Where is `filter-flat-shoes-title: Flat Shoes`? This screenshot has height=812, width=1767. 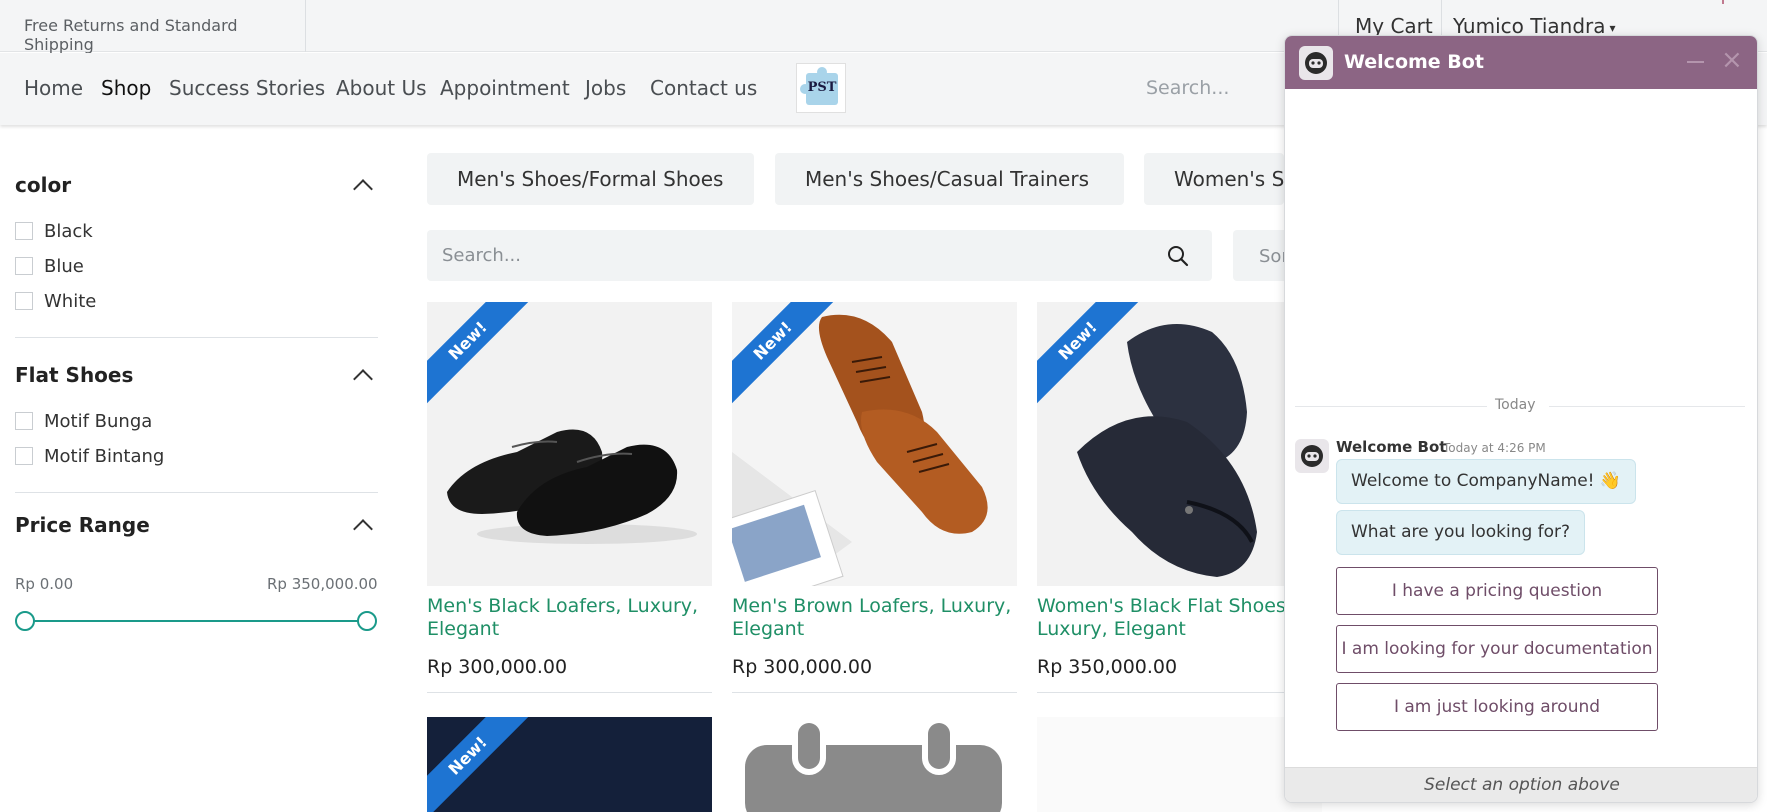 filter-flat-shoes-title: Flat Shoes is located at coordinates (74, 375).